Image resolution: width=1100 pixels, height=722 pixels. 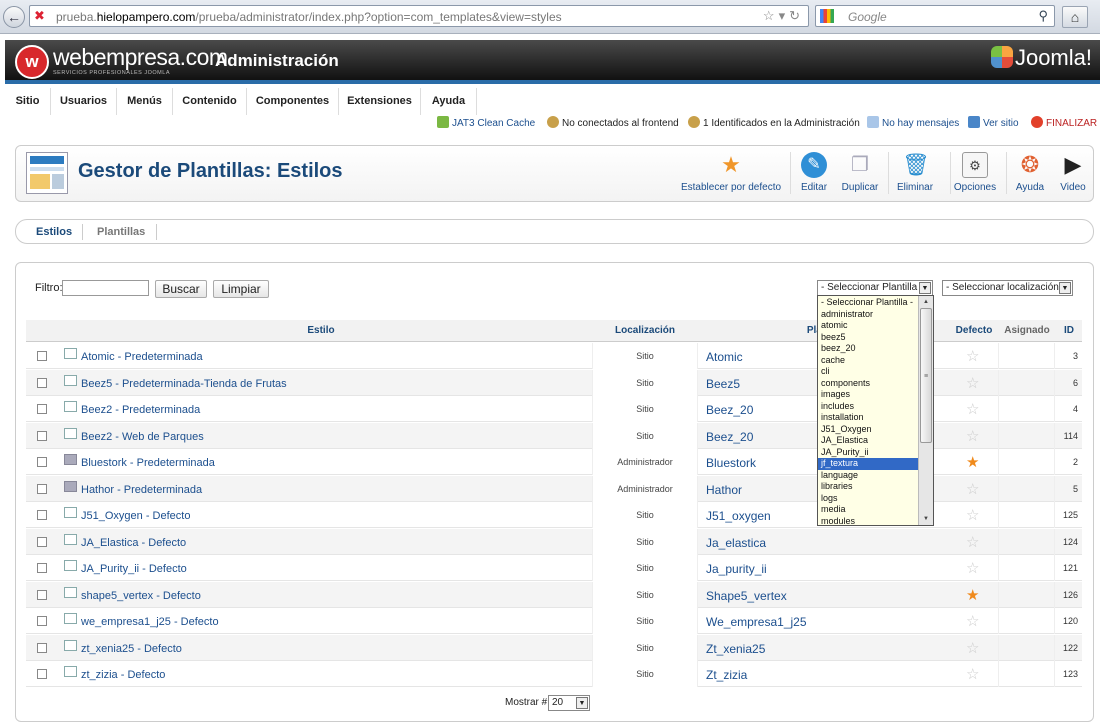 What do you see at coordinates (1030, 175) in the screenshot?
I see `help-button: ❂ Ayuda` at bounding box center [1030, 175].